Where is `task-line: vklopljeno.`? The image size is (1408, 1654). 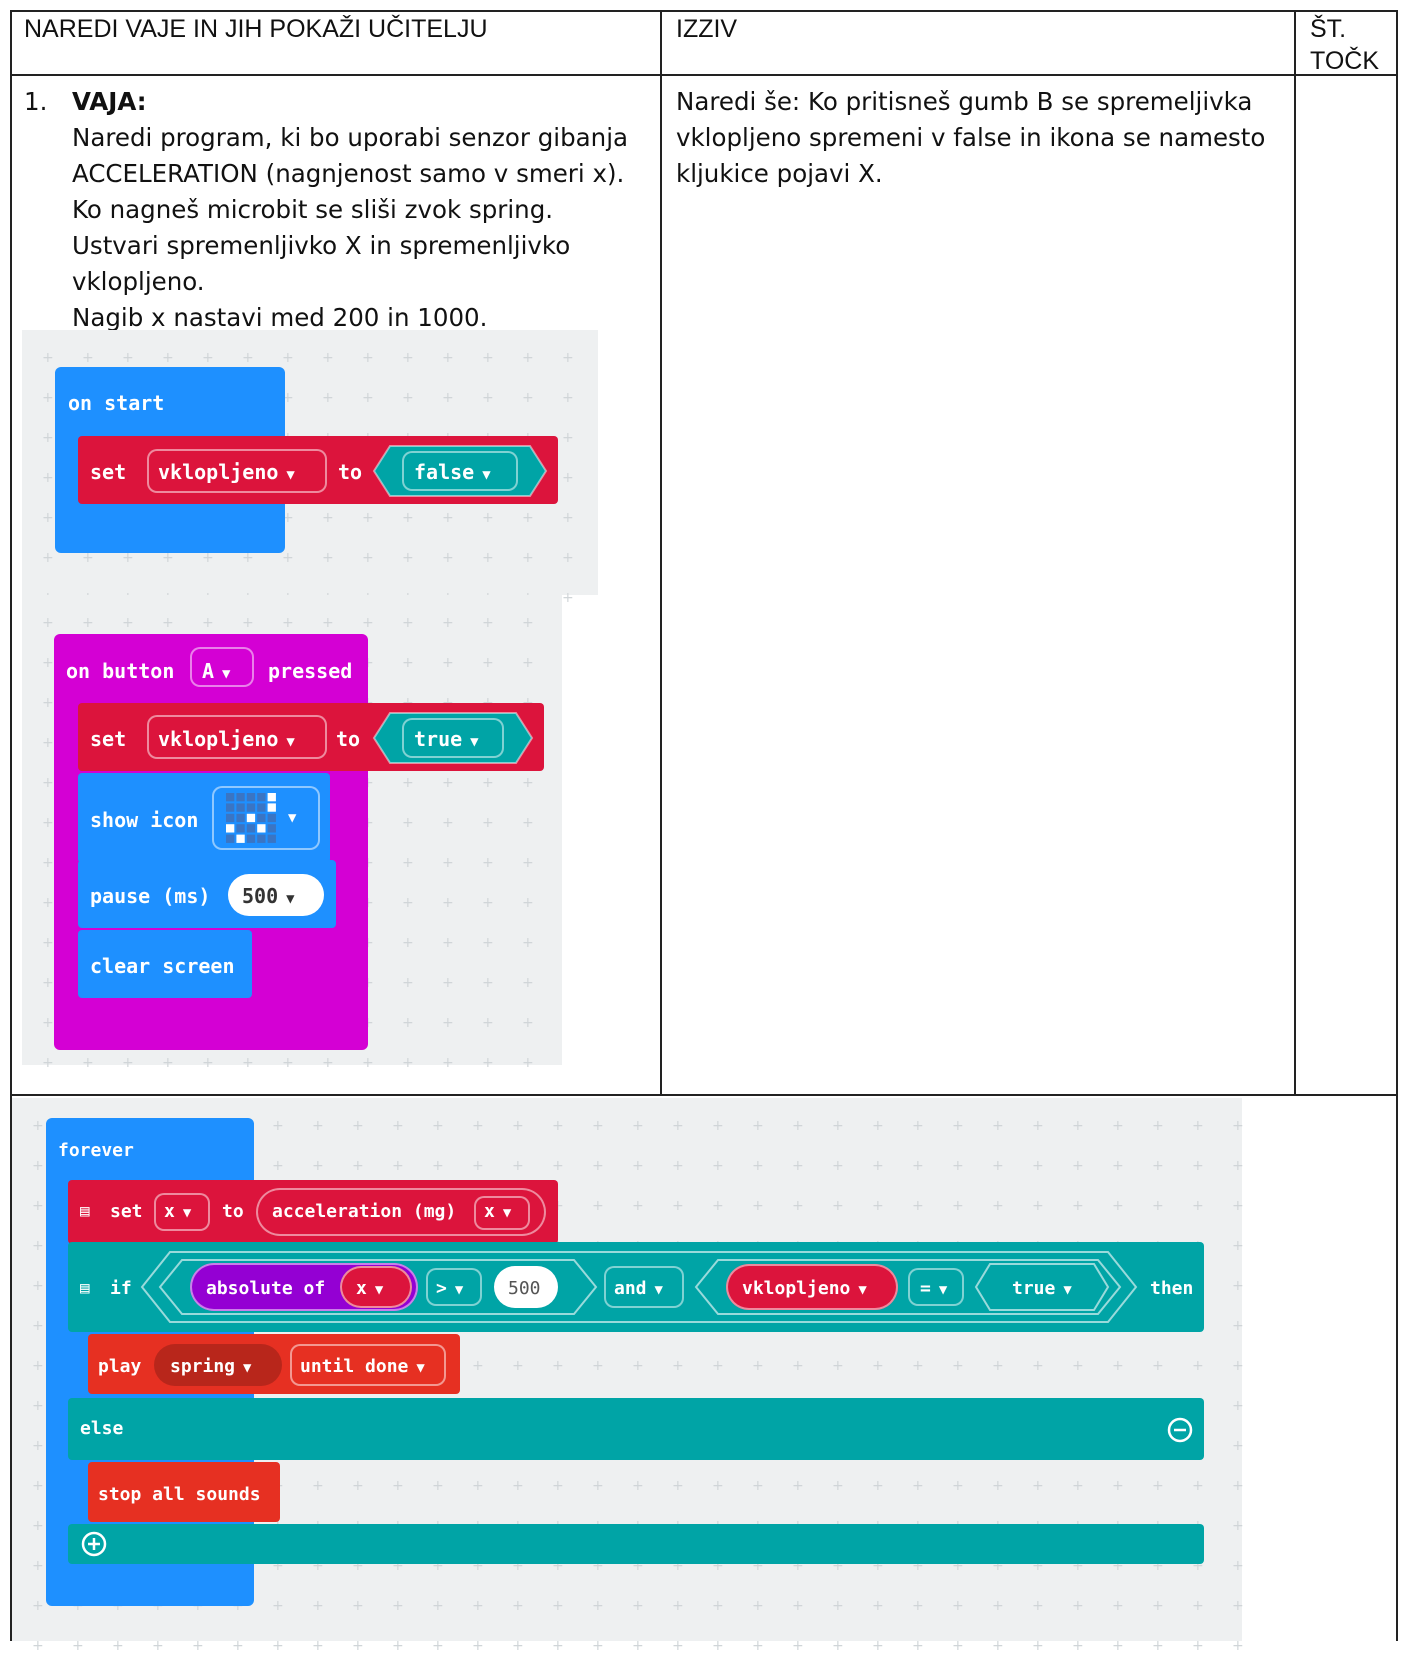 task-line: vklopljeno. is located at coordinates (138, 281).